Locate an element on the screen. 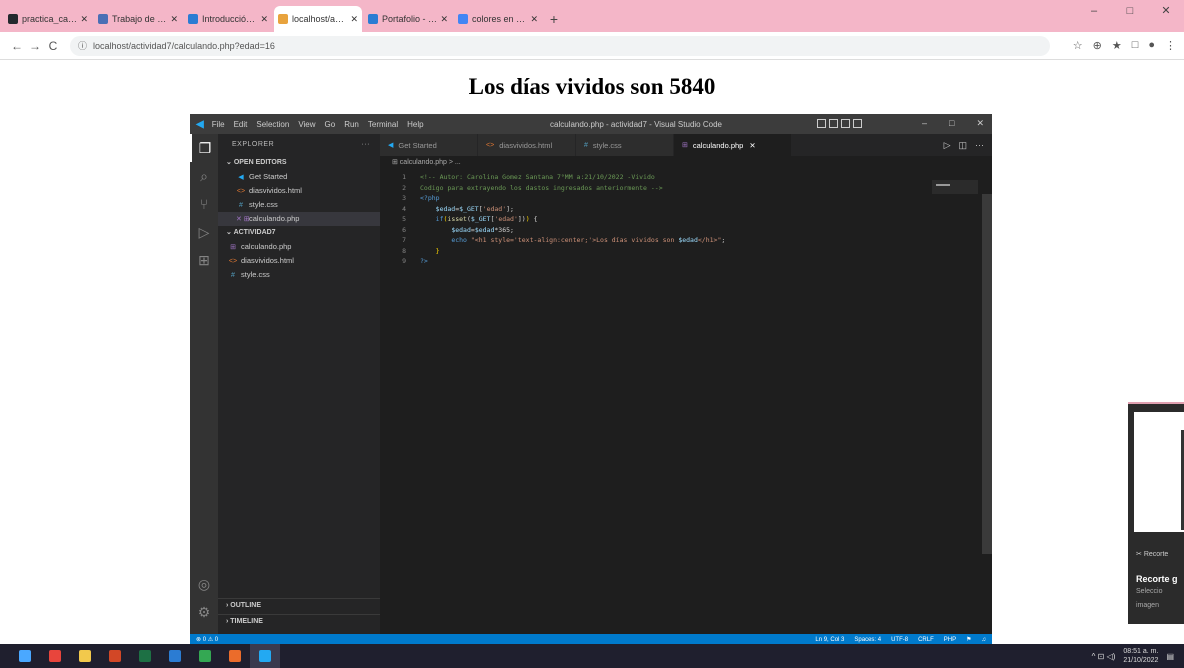 The height and width of the screenshot is (668, 1184). close-window-button: ✕ is located at coordinates (1166, 11).